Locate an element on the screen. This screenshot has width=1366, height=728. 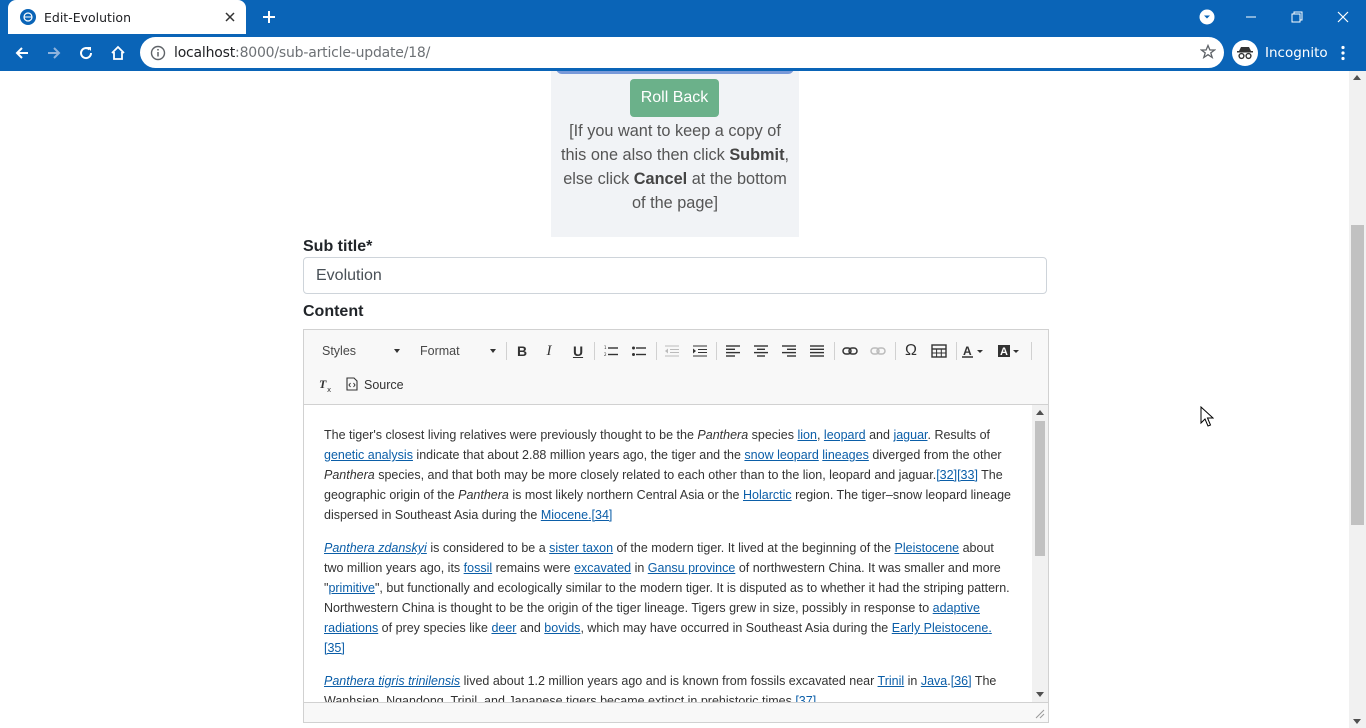
address-bar: localhost:8000/sub-article-update/18/ is located at coordinates (682, 52).